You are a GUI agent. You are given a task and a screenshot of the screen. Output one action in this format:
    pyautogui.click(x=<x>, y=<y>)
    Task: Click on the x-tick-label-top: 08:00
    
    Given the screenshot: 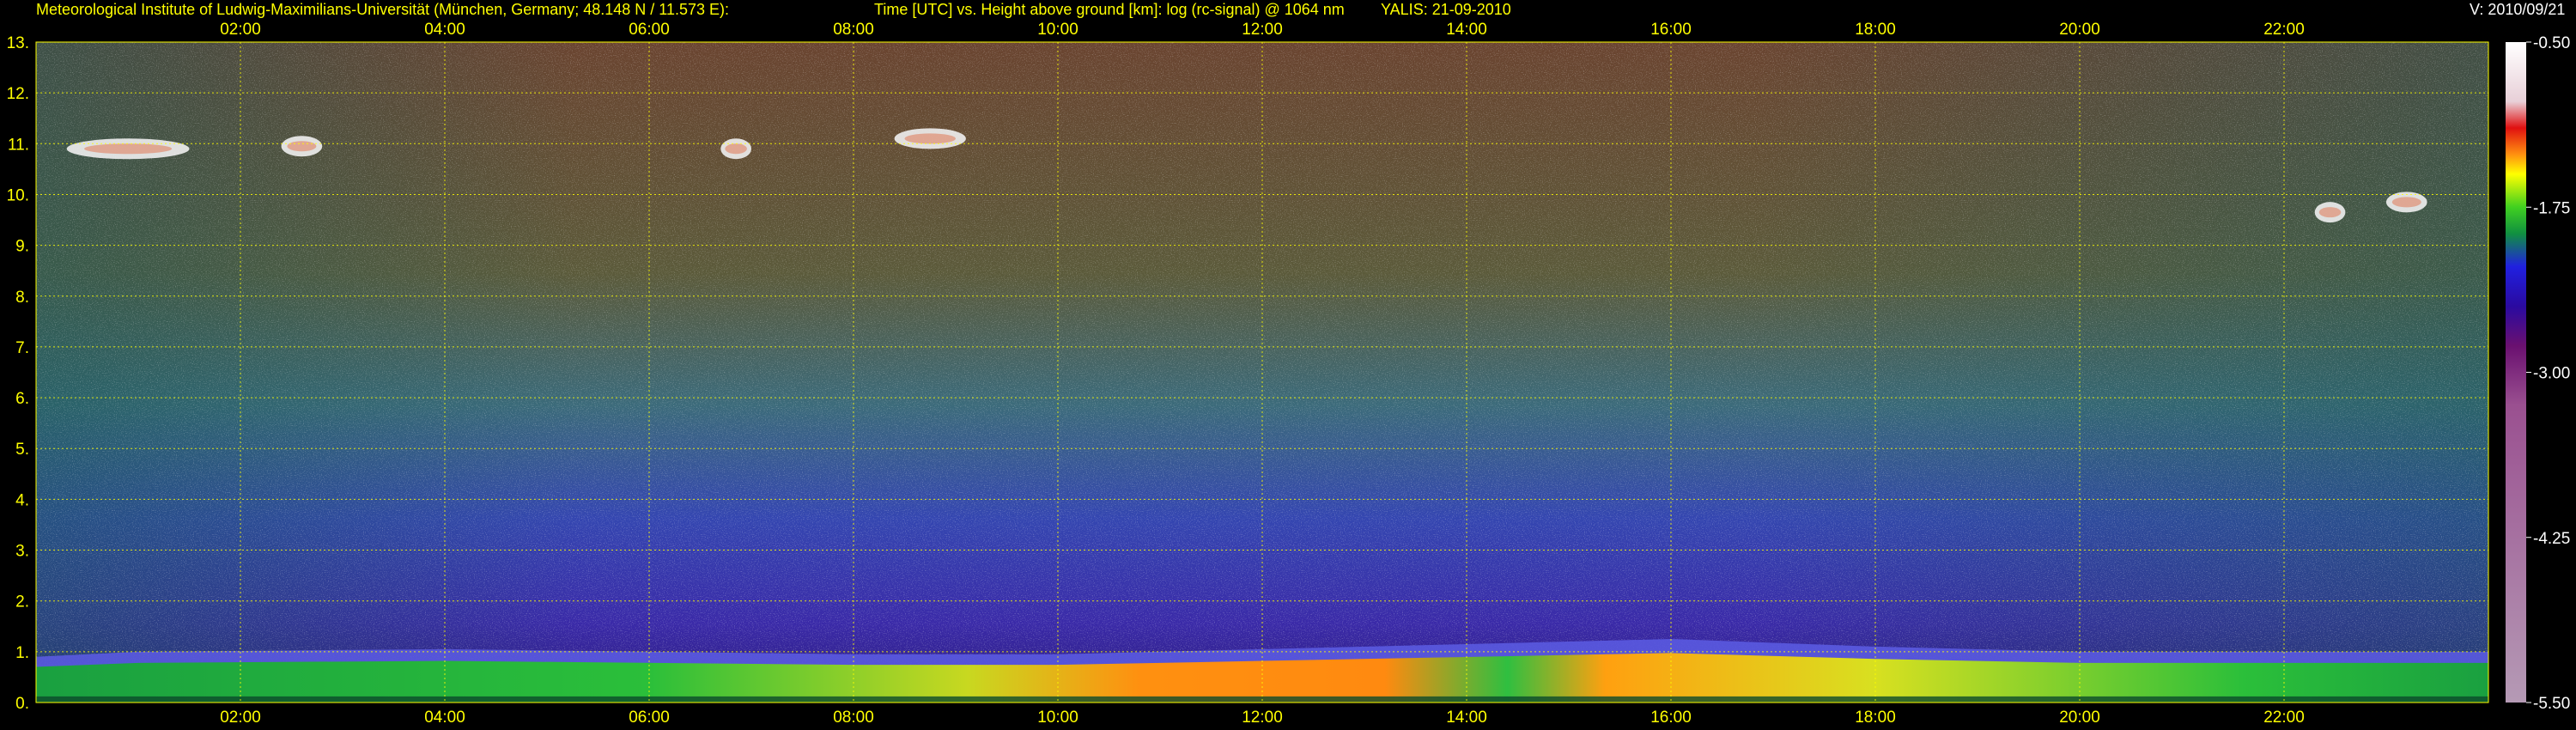 What is the action you would take?
    pyautogui.click(x=854, y=30)
    